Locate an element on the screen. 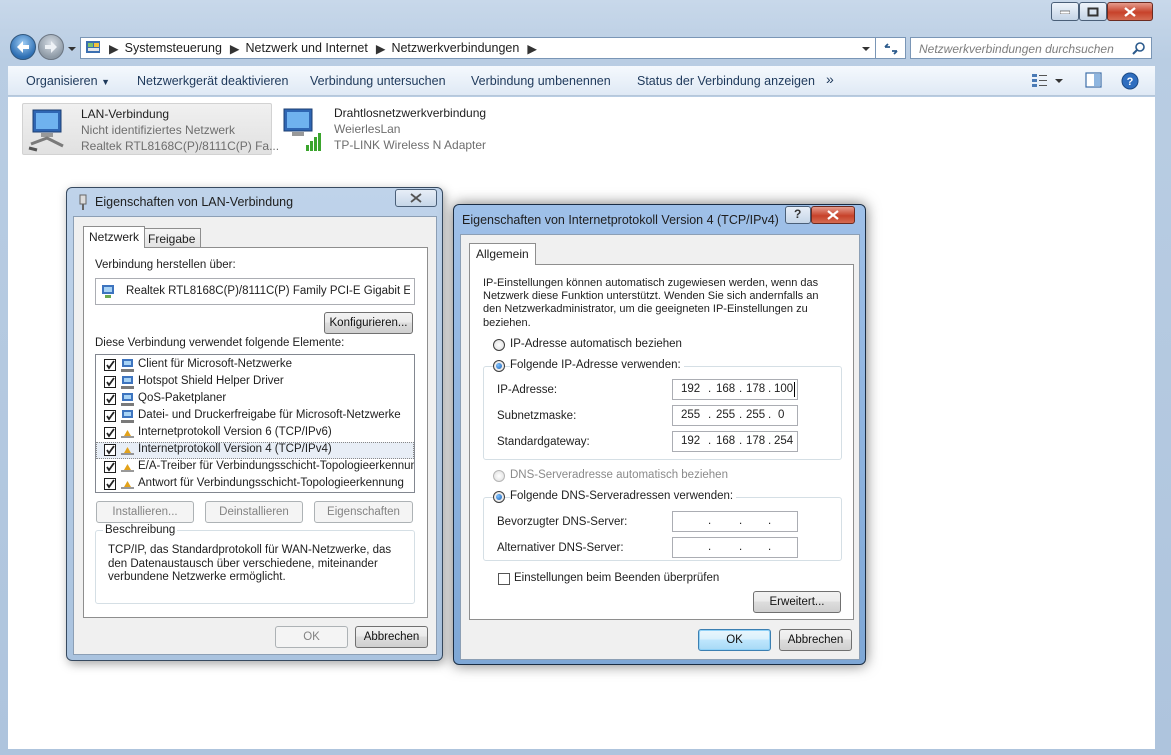 The image size is (1171, 755). breadcrumb-item: Systemsteuerung is located at coordinates (173, 48).